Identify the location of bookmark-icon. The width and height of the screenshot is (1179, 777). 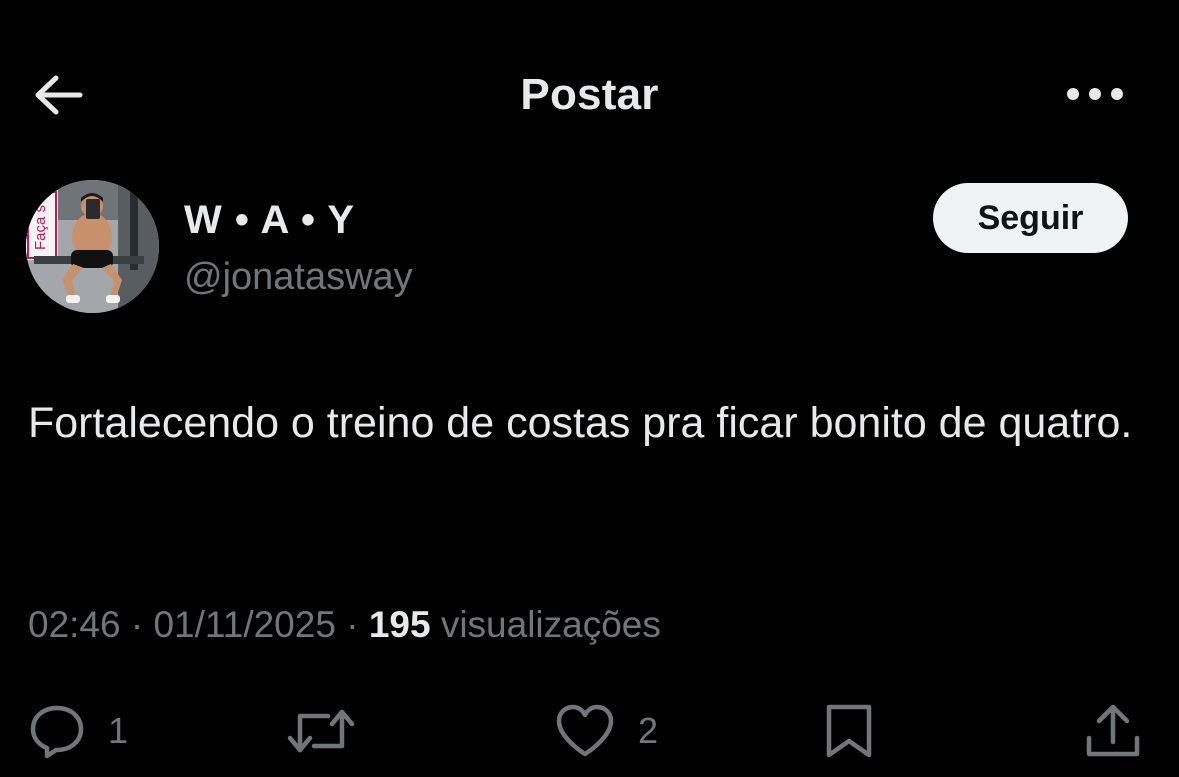
(849, 731).